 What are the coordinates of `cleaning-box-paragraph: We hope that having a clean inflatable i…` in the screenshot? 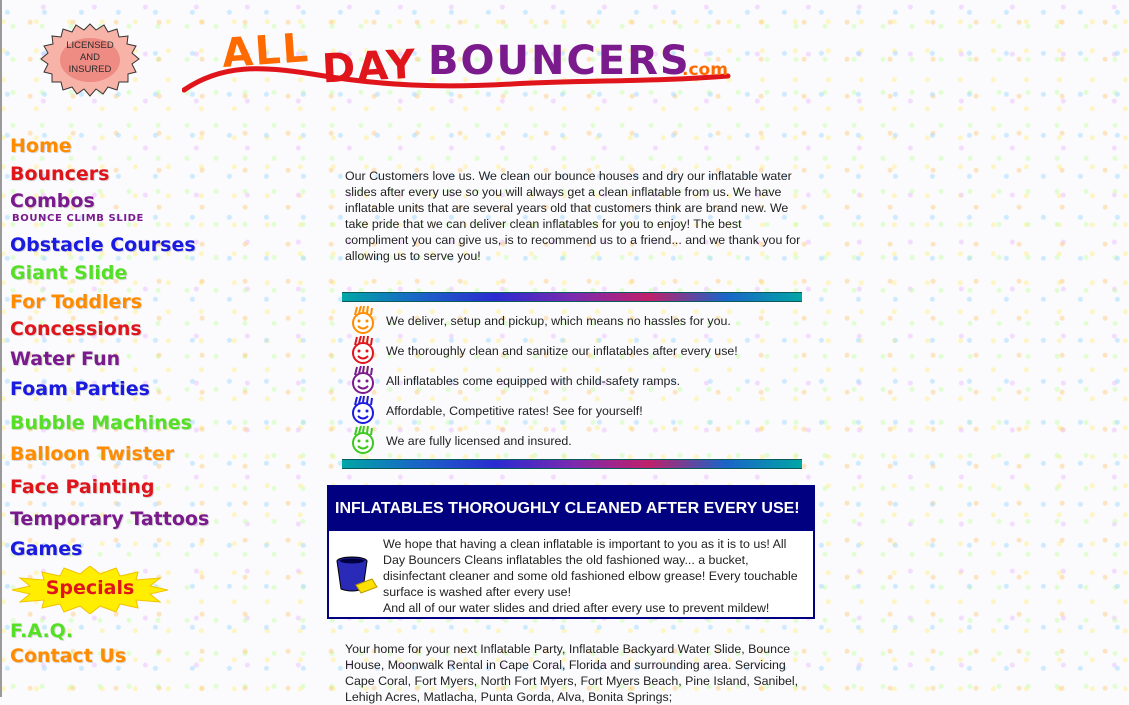 It's located at (590, 568).